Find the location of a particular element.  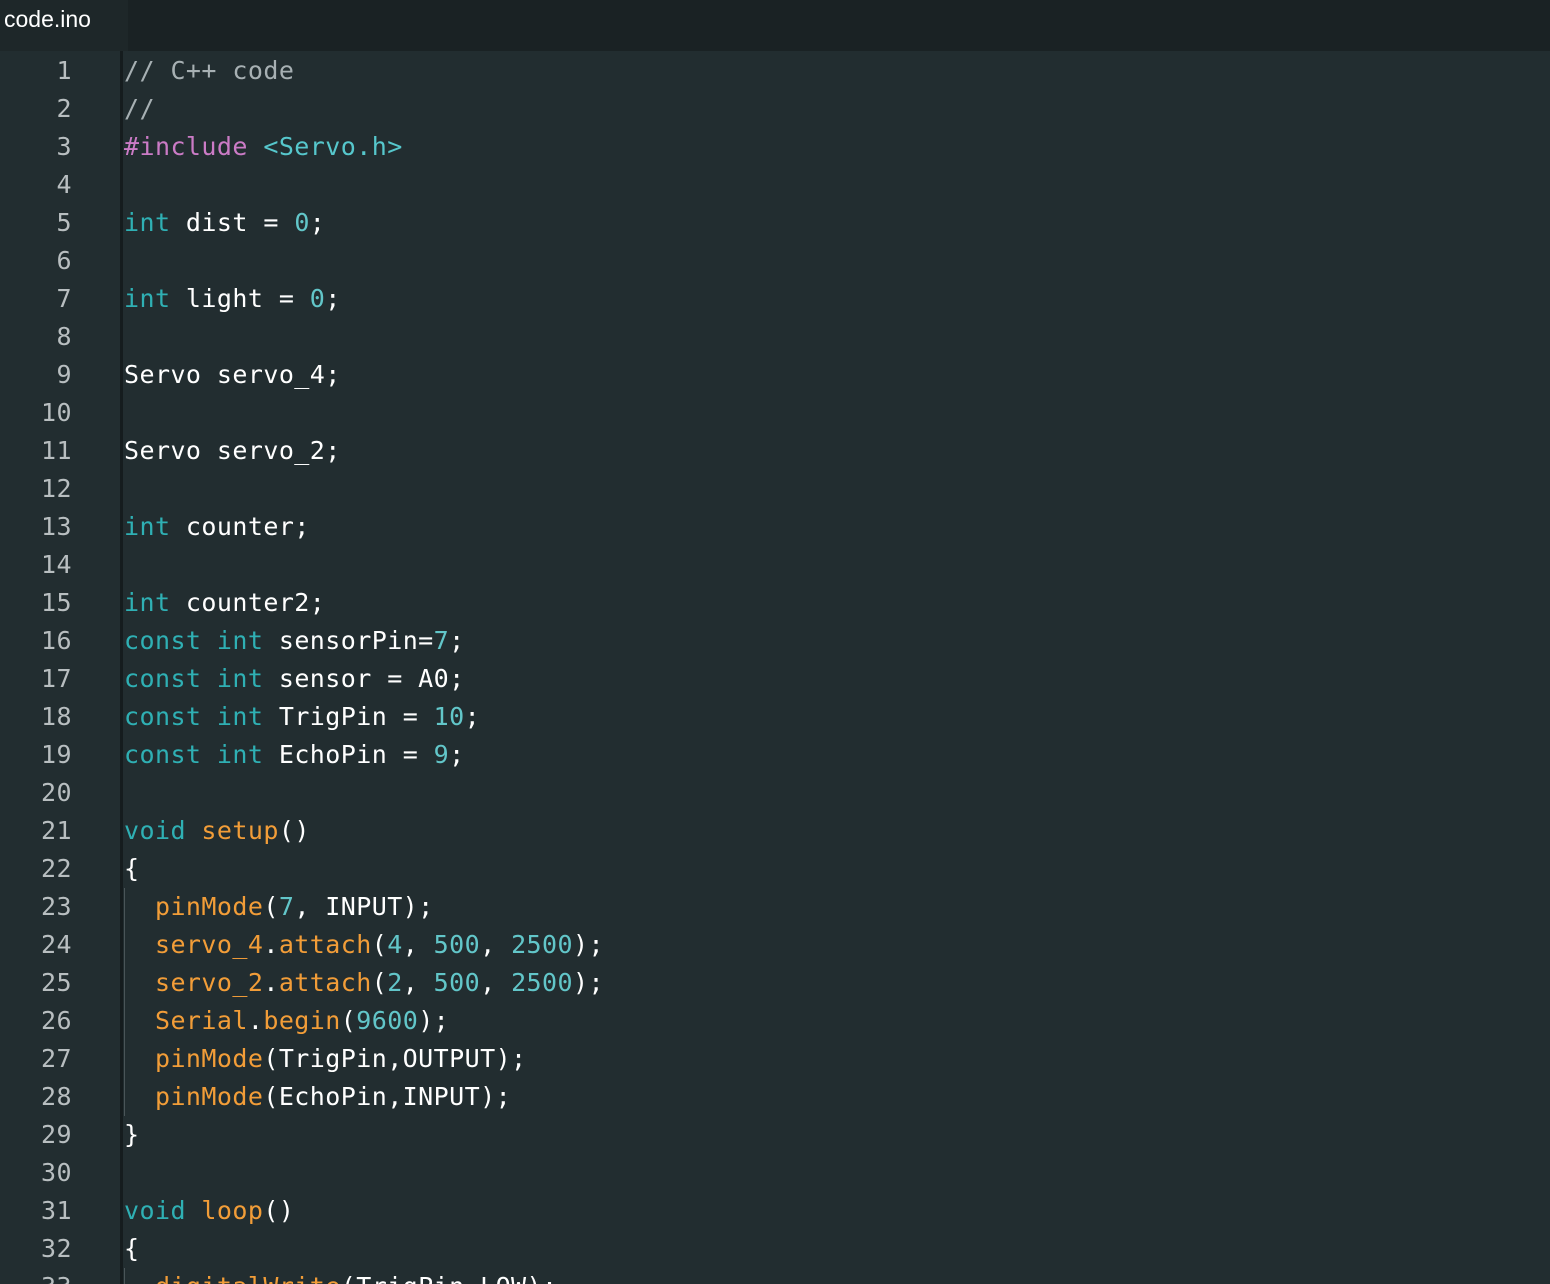

line-number: 11 is located at coordinates (56, 450).